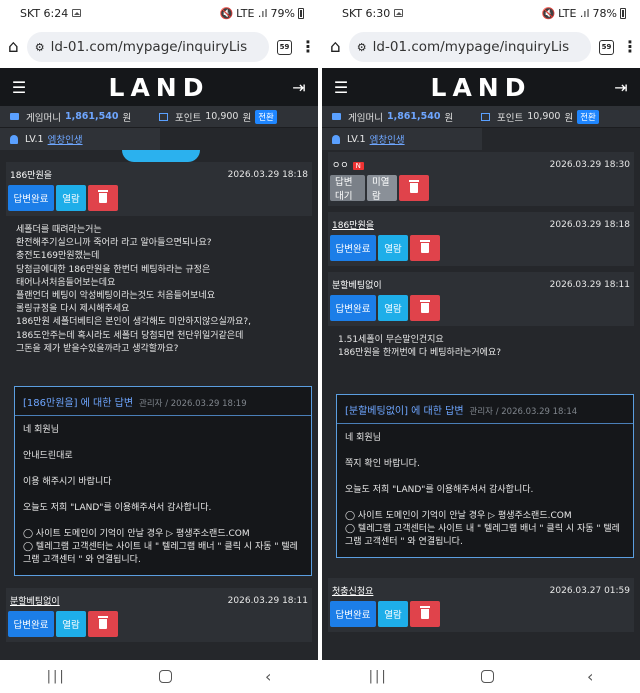 This screenshot has width=640, height=693. I want to click on unread-button: 미열람, so click(382, 188).